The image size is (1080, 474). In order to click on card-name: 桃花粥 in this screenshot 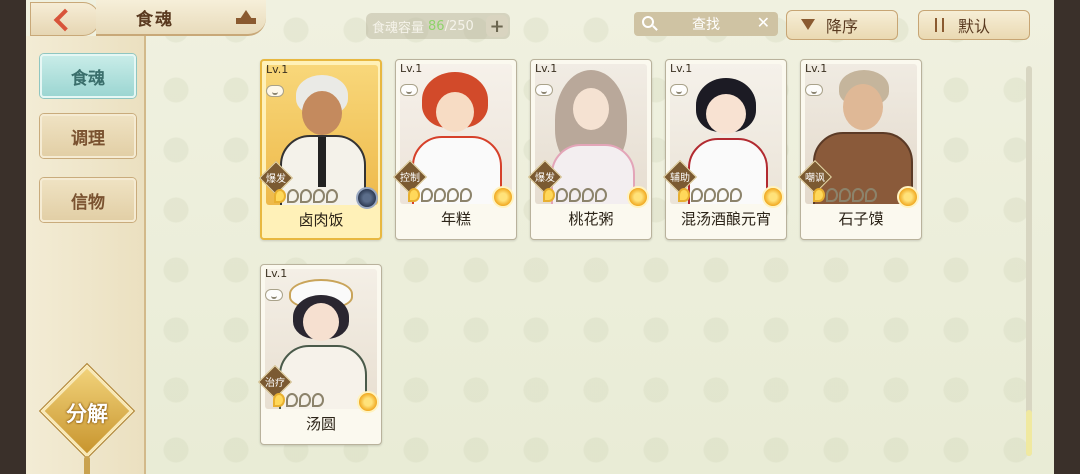, I will do `click(591, 219)`.